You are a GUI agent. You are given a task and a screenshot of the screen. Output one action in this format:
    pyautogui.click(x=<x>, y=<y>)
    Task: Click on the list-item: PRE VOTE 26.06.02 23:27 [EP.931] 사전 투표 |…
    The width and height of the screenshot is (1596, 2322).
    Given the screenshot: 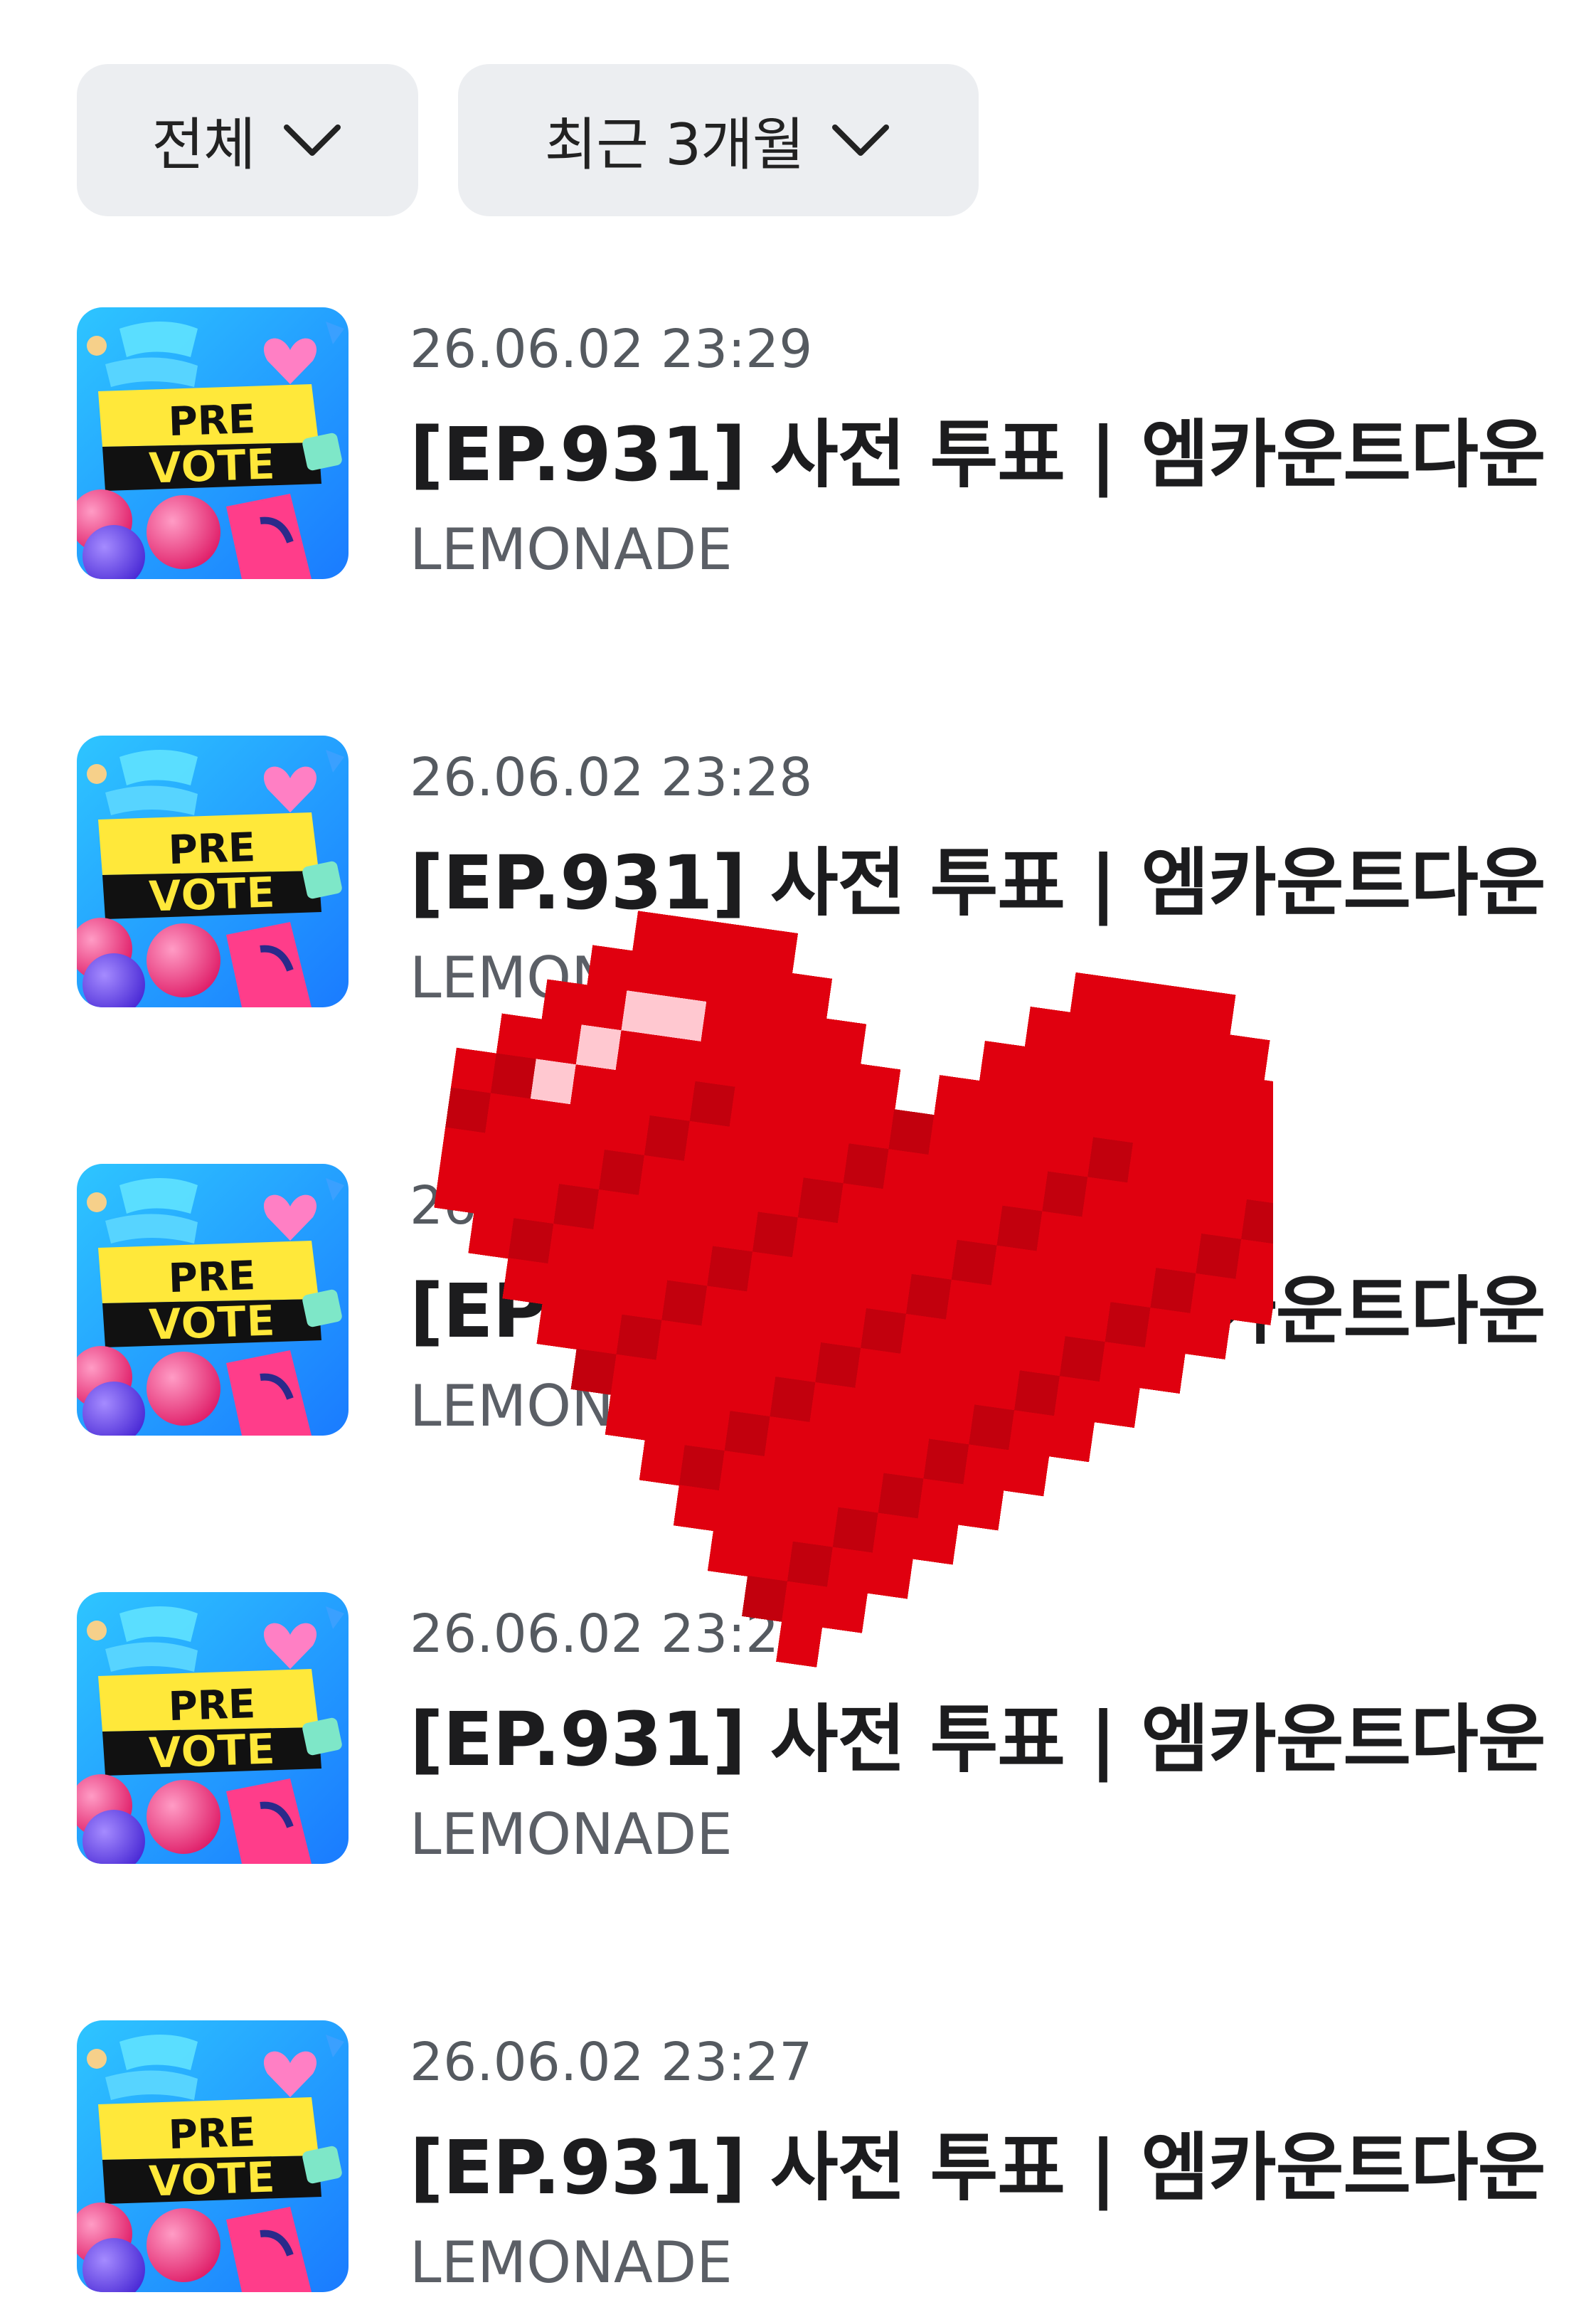 What is the action you would take?
    pyautogui.click(x=811, y=2162)
    